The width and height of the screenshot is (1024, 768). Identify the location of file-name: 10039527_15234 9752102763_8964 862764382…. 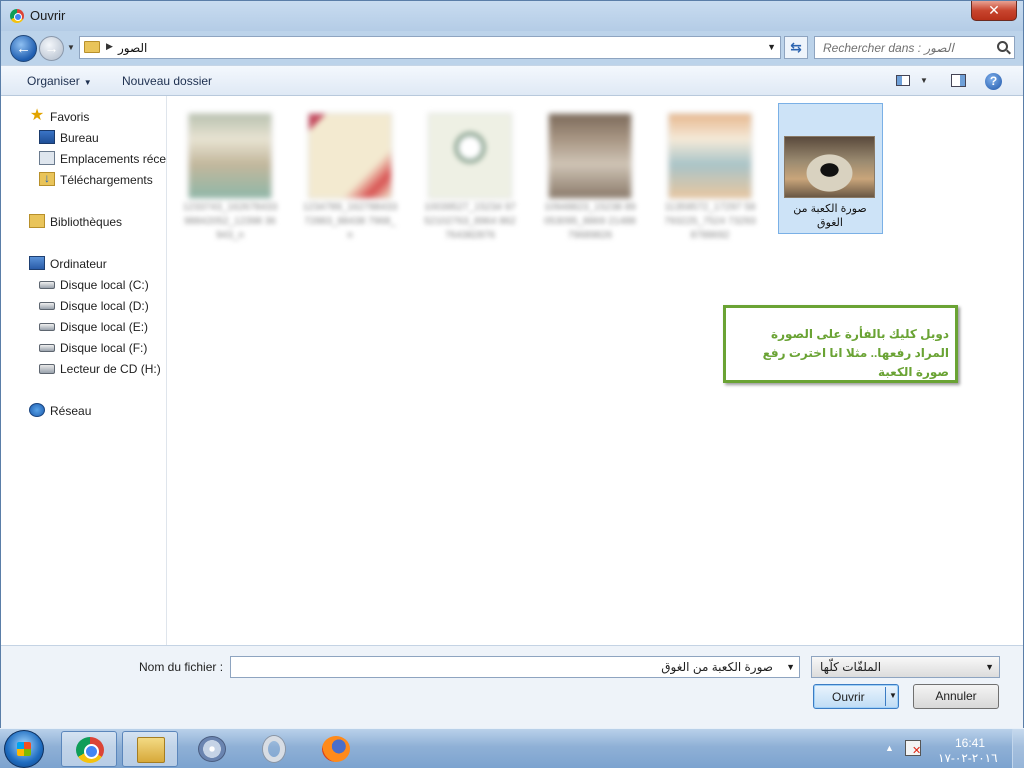
(470, 221).